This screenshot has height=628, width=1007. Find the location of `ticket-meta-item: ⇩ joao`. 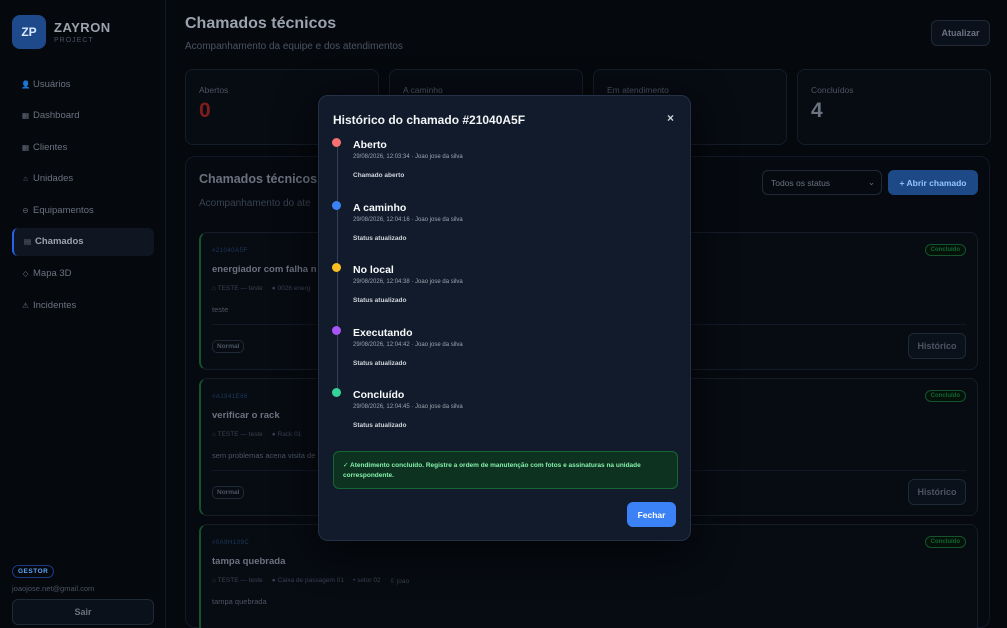

ticket-meta-item: ⇩ joao is located at coordinates (399, 581).